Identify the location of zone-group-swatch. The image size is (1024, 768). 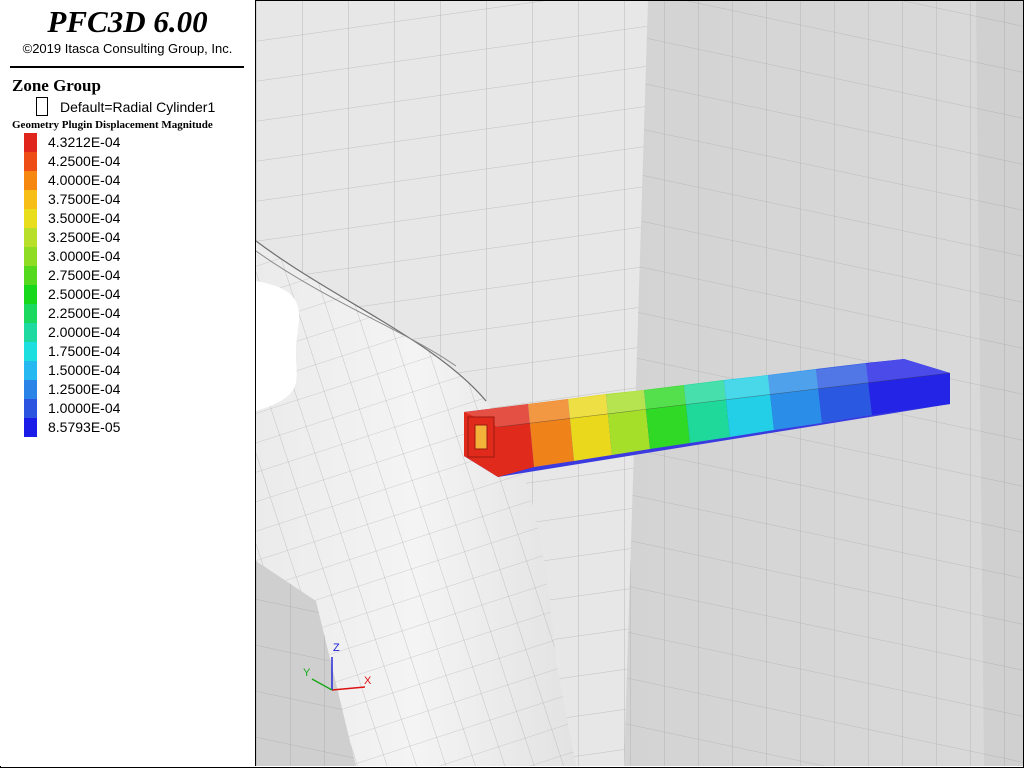
(42, 106).